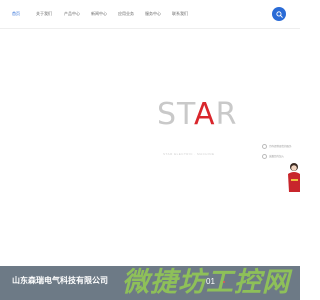 This screenshot has width=320, height=300. I want to click on side-info-text: 诚邀您的加入, so click(277, 156).